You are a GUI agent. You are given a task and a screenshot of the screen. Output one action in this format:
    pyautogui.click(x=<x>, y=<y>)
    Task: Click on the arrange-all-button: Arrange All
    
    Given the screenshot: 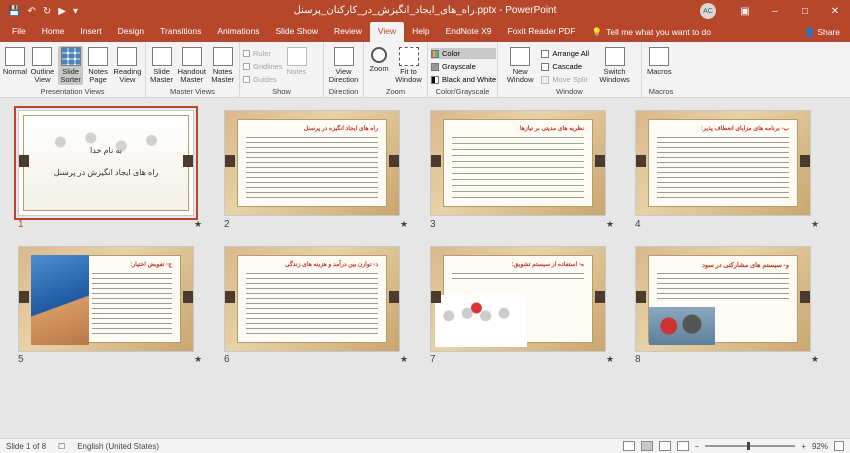 What is the action you would take?
    pyautogui.click(x=565, y=53)
    